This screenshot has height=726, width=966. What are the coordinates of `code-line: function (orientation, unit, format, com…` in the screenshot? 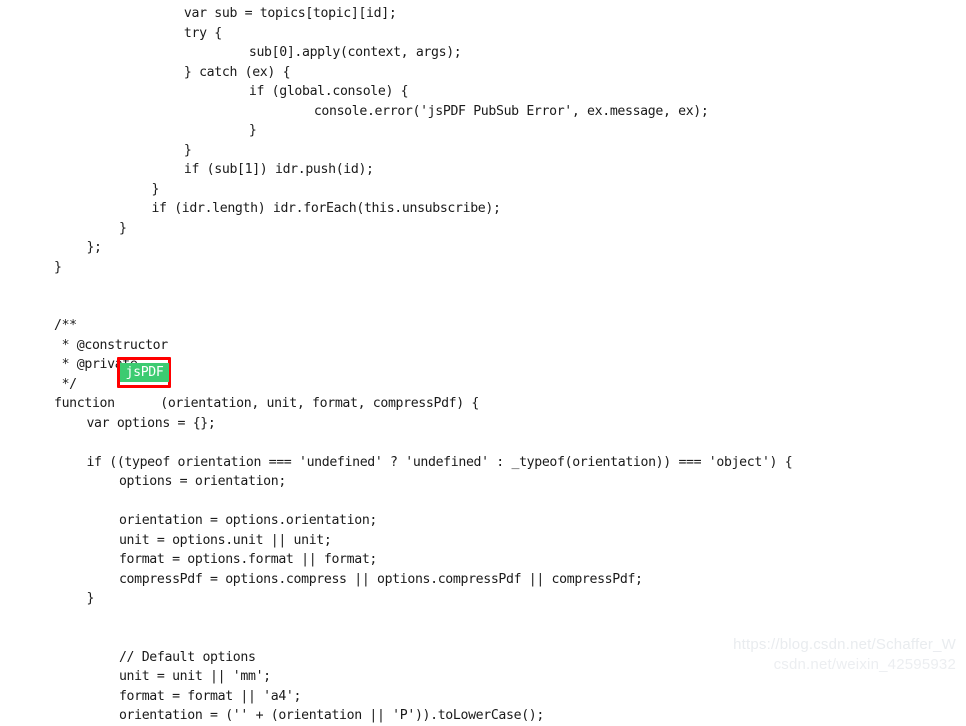 It's located at (267, 403).